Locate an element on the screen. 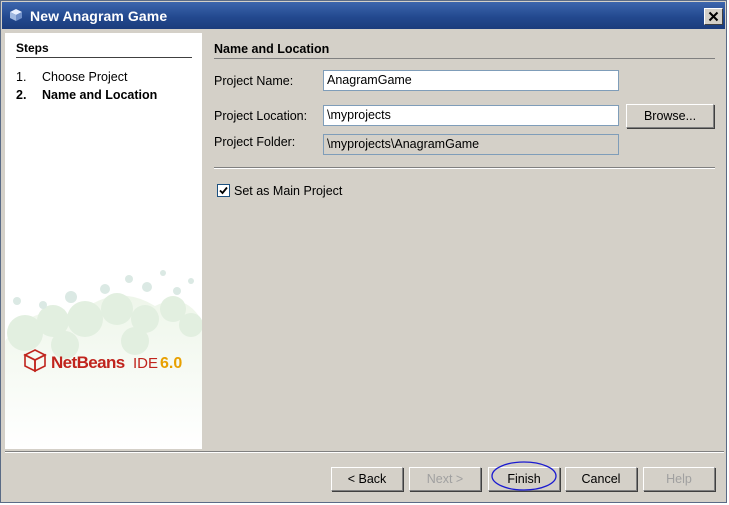 Image resolution: width=729 pixels, height=505 pixels. steps-heading: Steps is located at coordinates (32, 48).